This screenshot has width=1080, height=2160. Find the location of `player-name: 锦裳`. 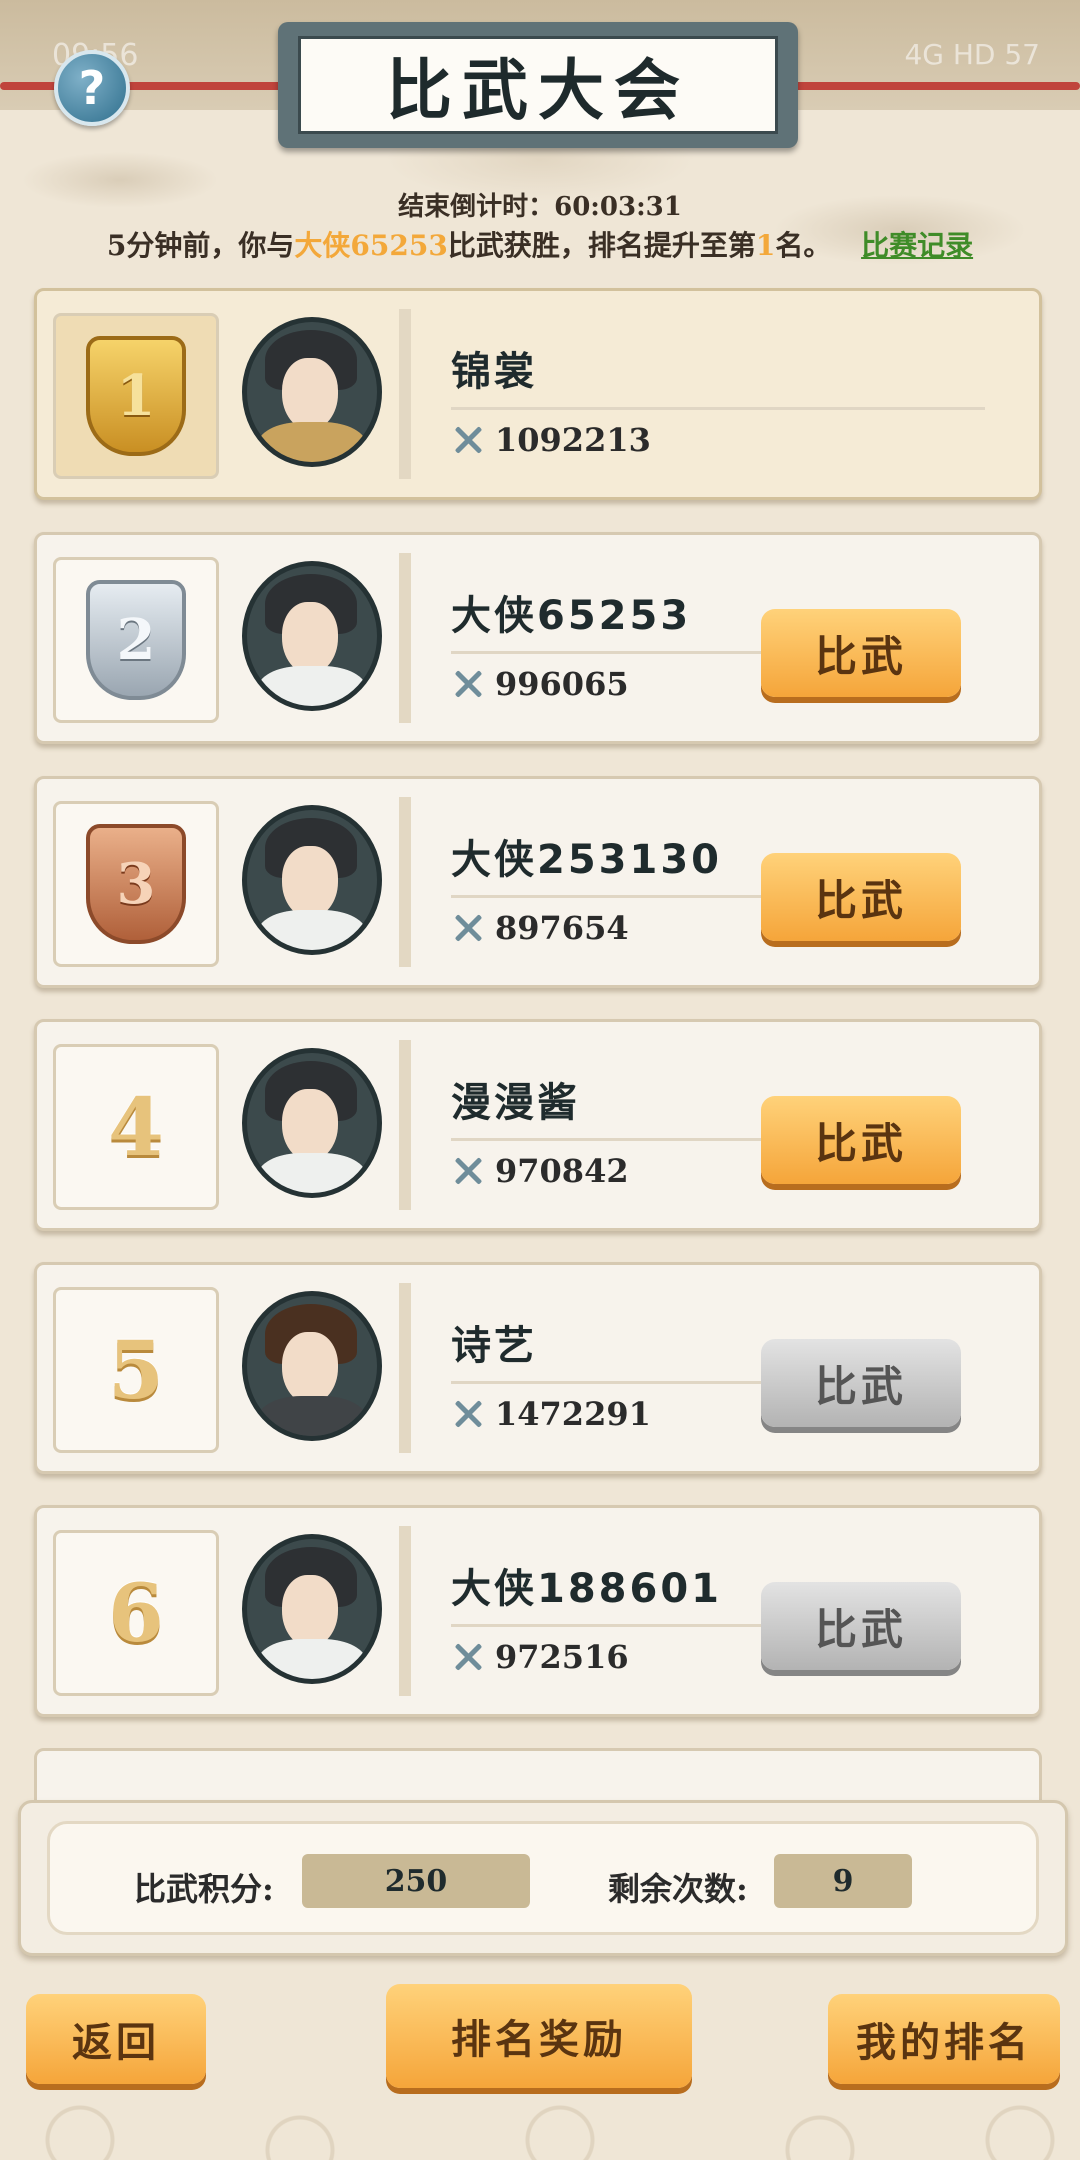

player-name: 锦裳 is located at coordinates (494, 372).